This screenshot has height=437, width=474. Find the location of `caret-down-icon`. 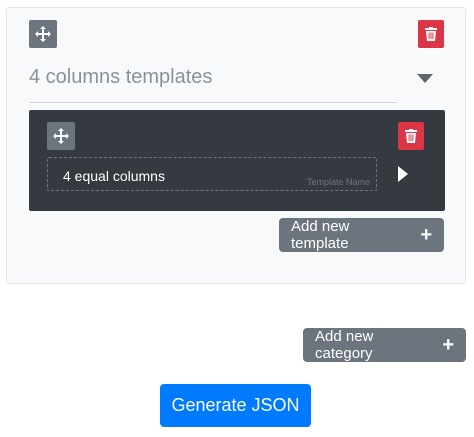

caret-down-icon is located at coordinates (425, 78).